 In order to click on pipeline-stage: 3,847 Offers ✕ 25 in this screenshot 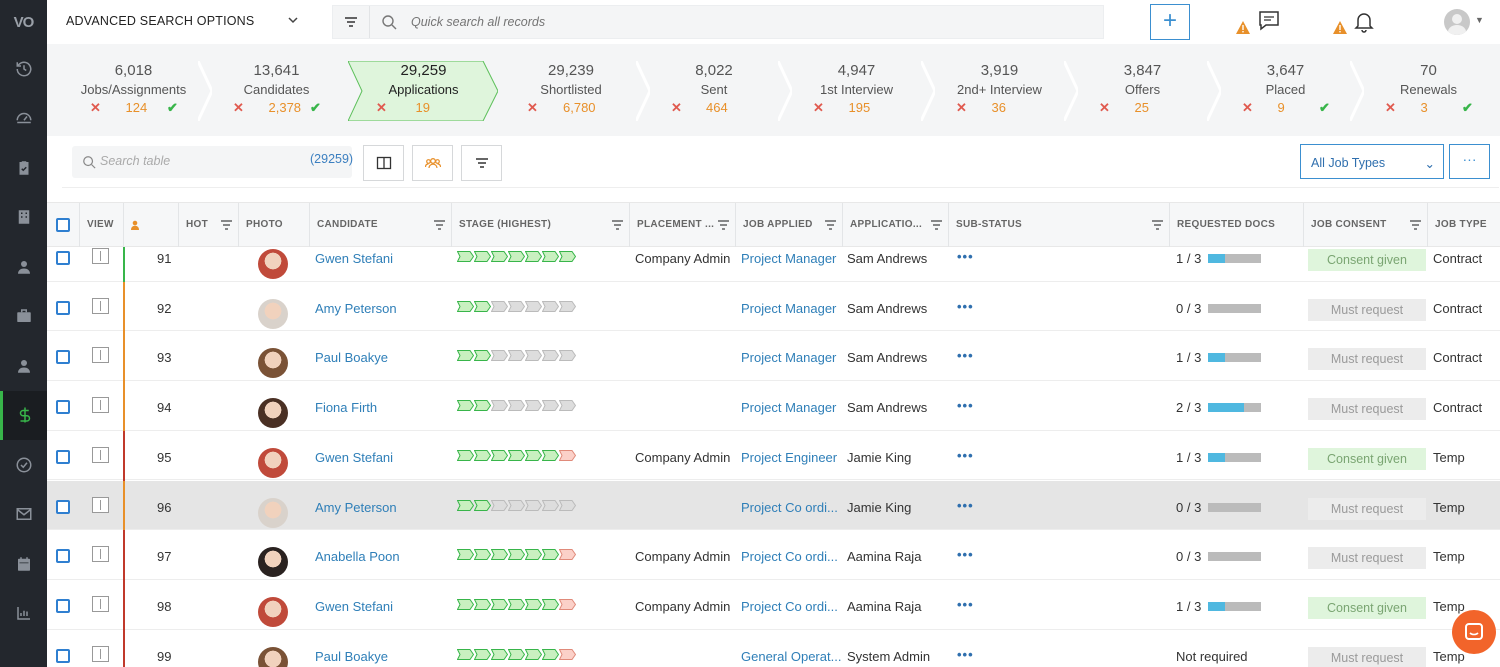, I will do `click(1142, 91)`.